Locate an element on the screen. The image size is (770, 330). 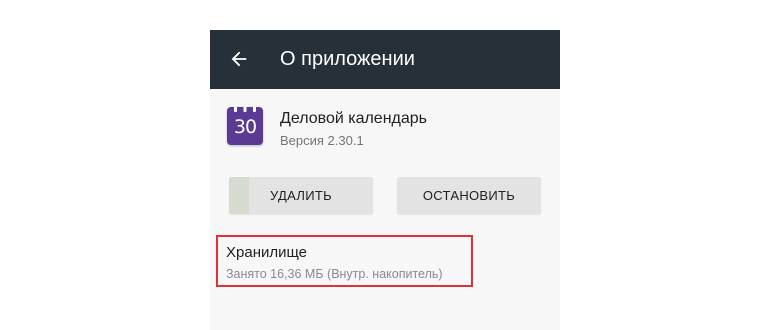
arrow-back-icon is located at coordinates (239, 59).